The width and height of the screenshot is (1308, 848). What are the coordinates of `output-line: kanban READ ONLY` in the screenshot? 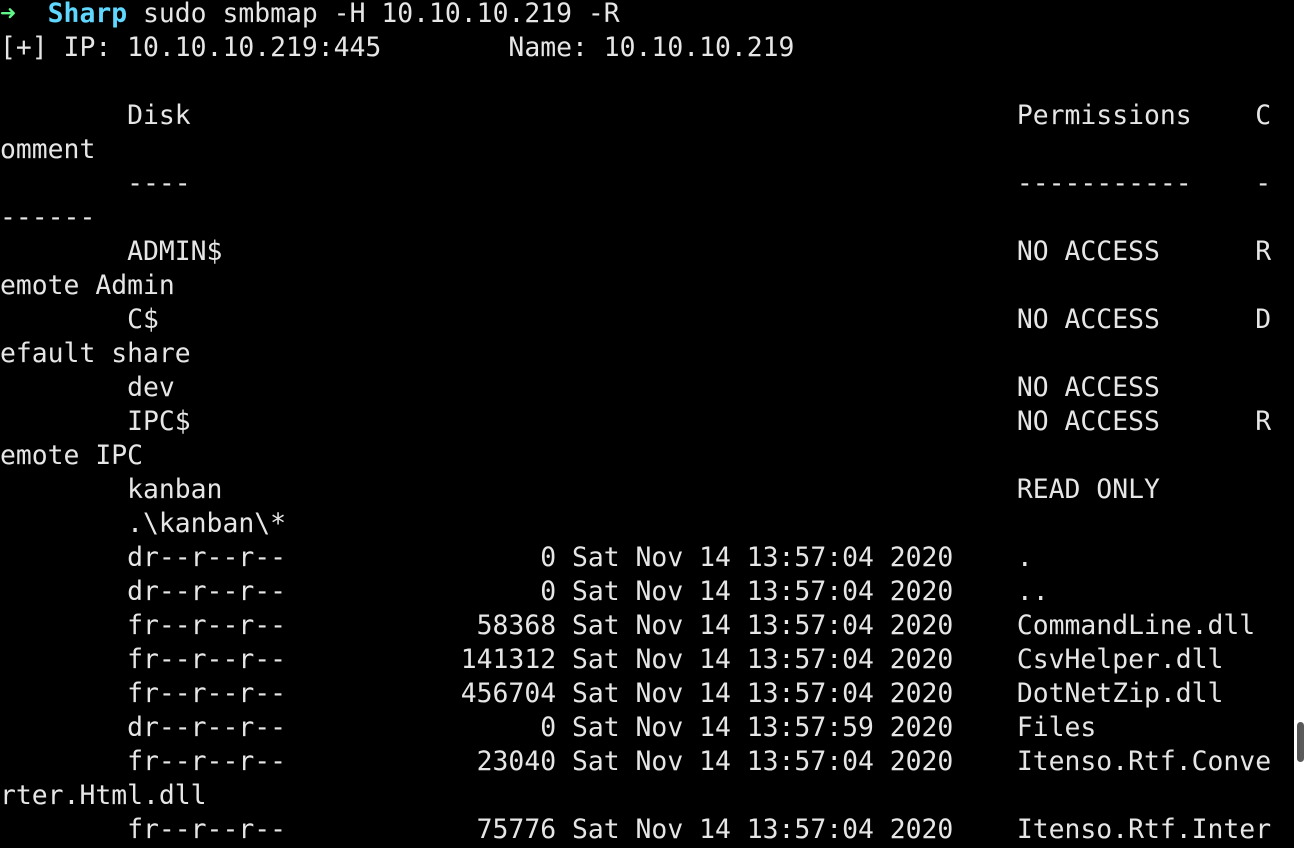 It's located at (580, 489).